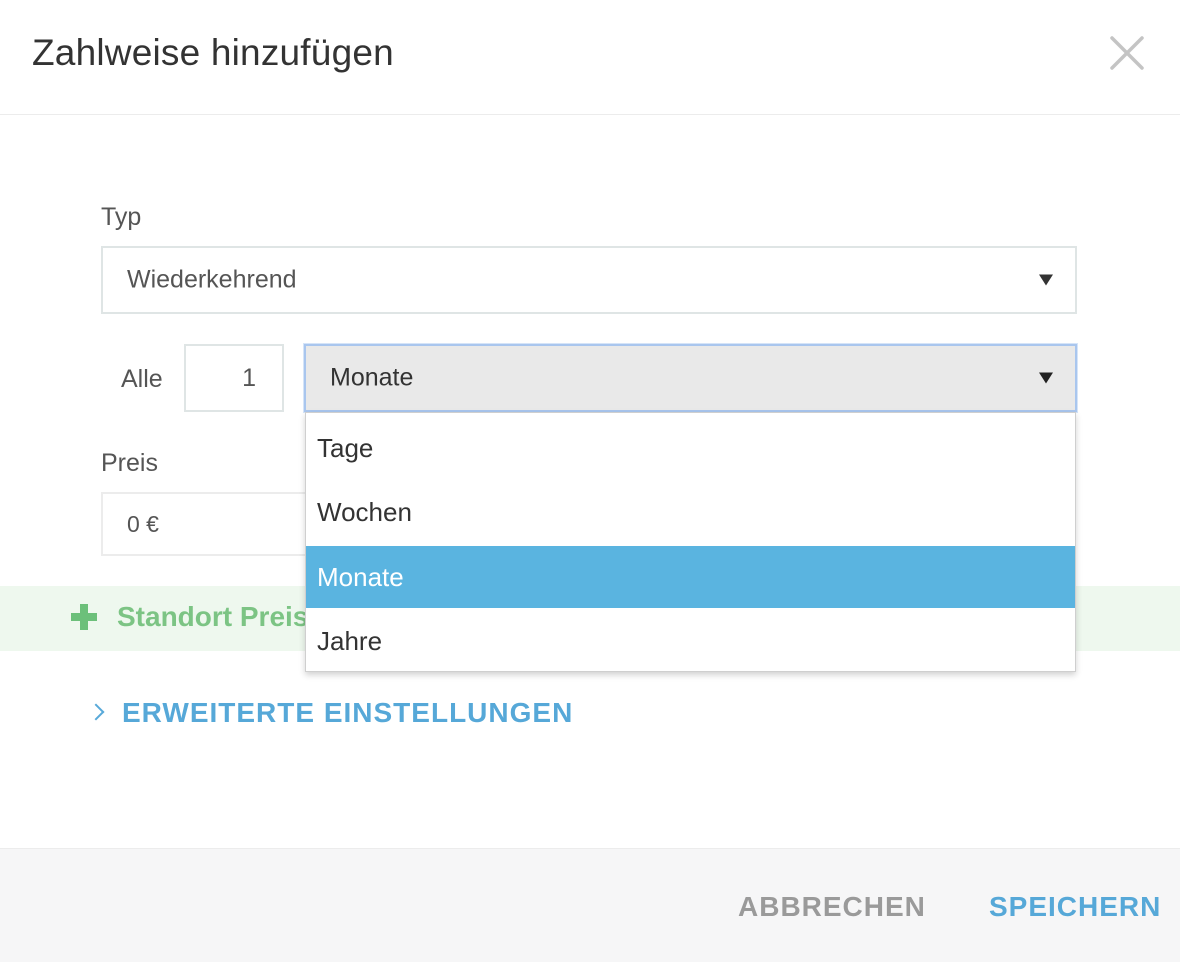  What do you see at coordinates (142, 379) in the screenshot?
I see `interval-label: Alle` at bounding box center [142, 379].